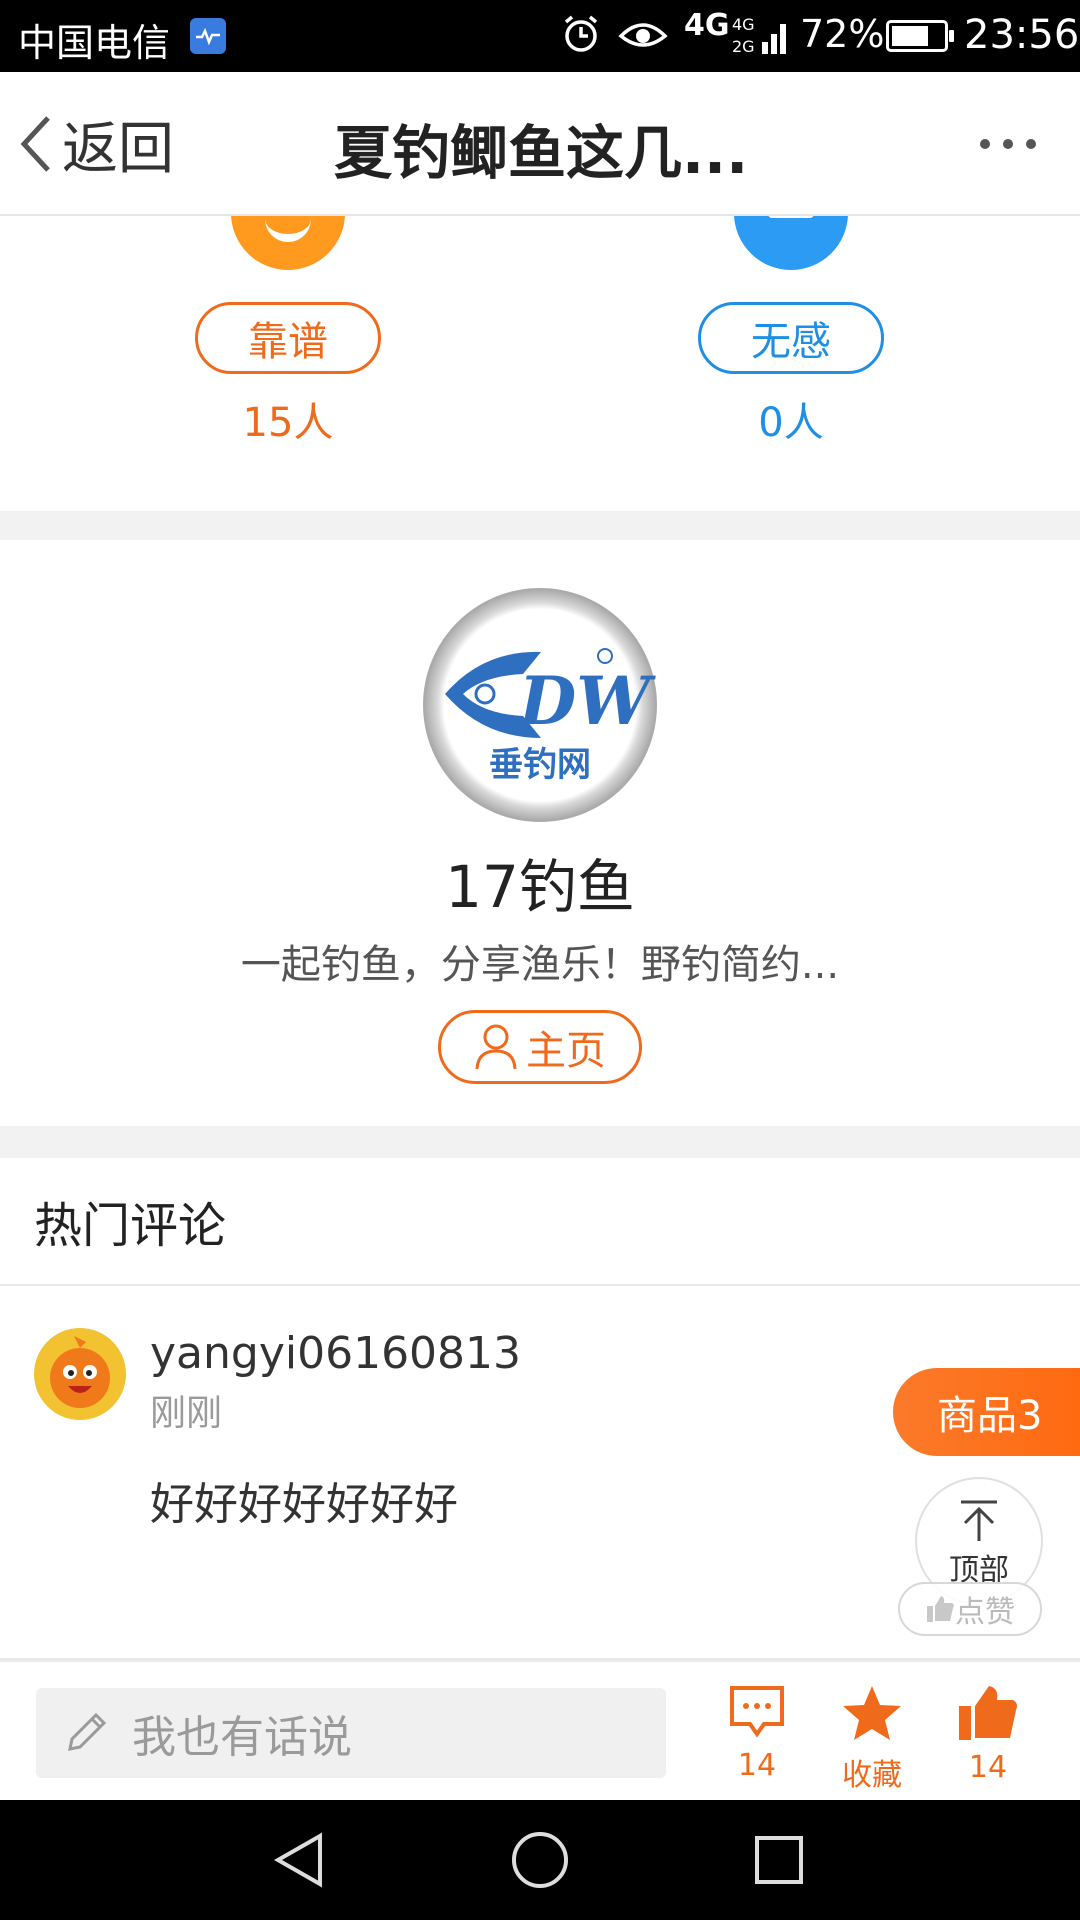 Image resolution: width=1080 pixels, height=1920 pixels. I want to click on clock: 23:56, so click(1022, 35).